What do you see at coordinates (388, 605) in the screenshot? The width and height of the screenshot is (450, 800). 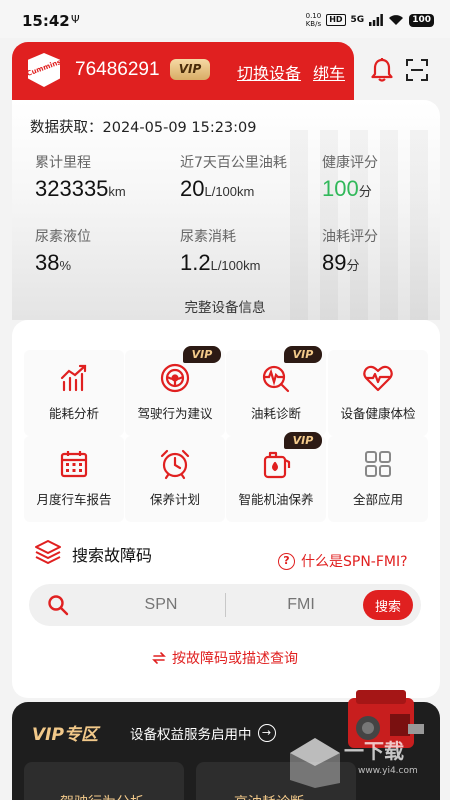 I see `search-button: 搜索` at bounding box center [388, 605].